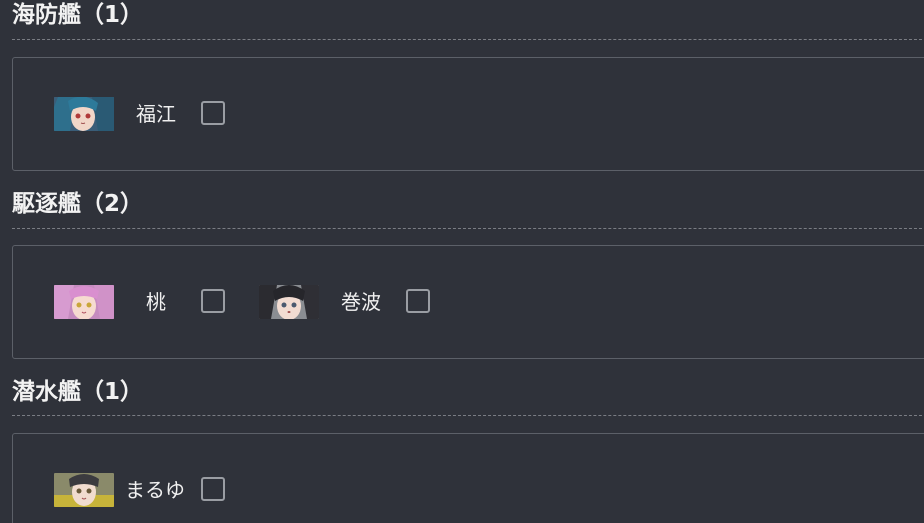  I want to click on ship-name: まるゆ, so click(155, 490).